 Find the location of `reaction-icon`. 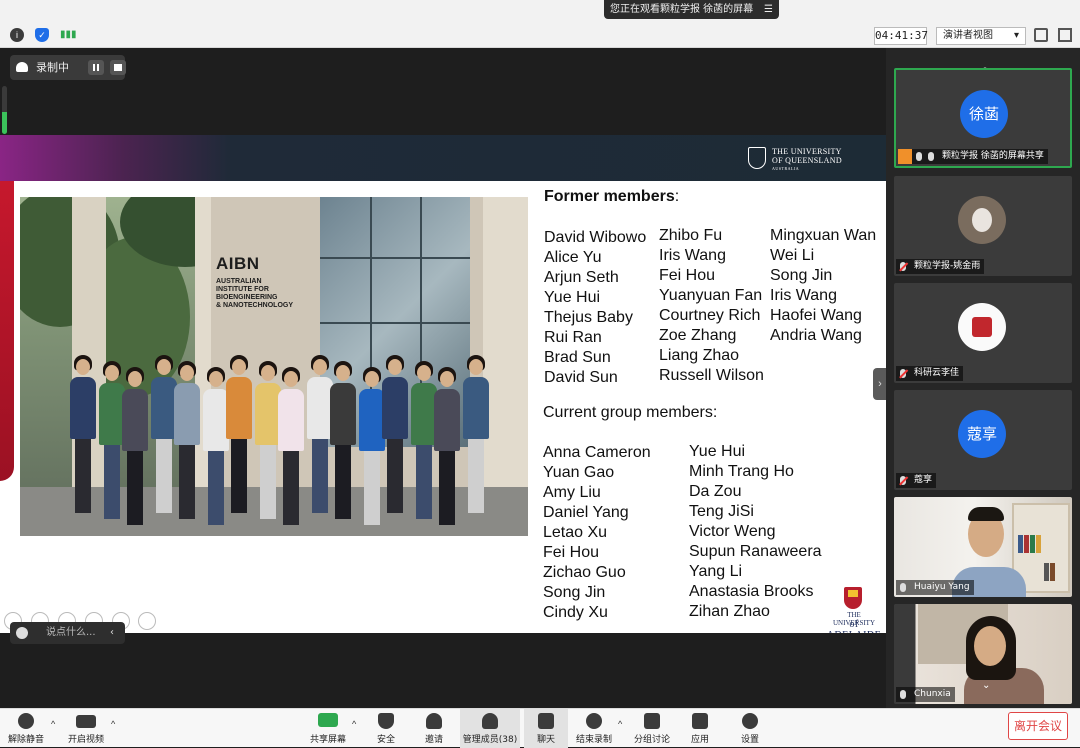

reaction-icon is located at coordinates (147, 621).